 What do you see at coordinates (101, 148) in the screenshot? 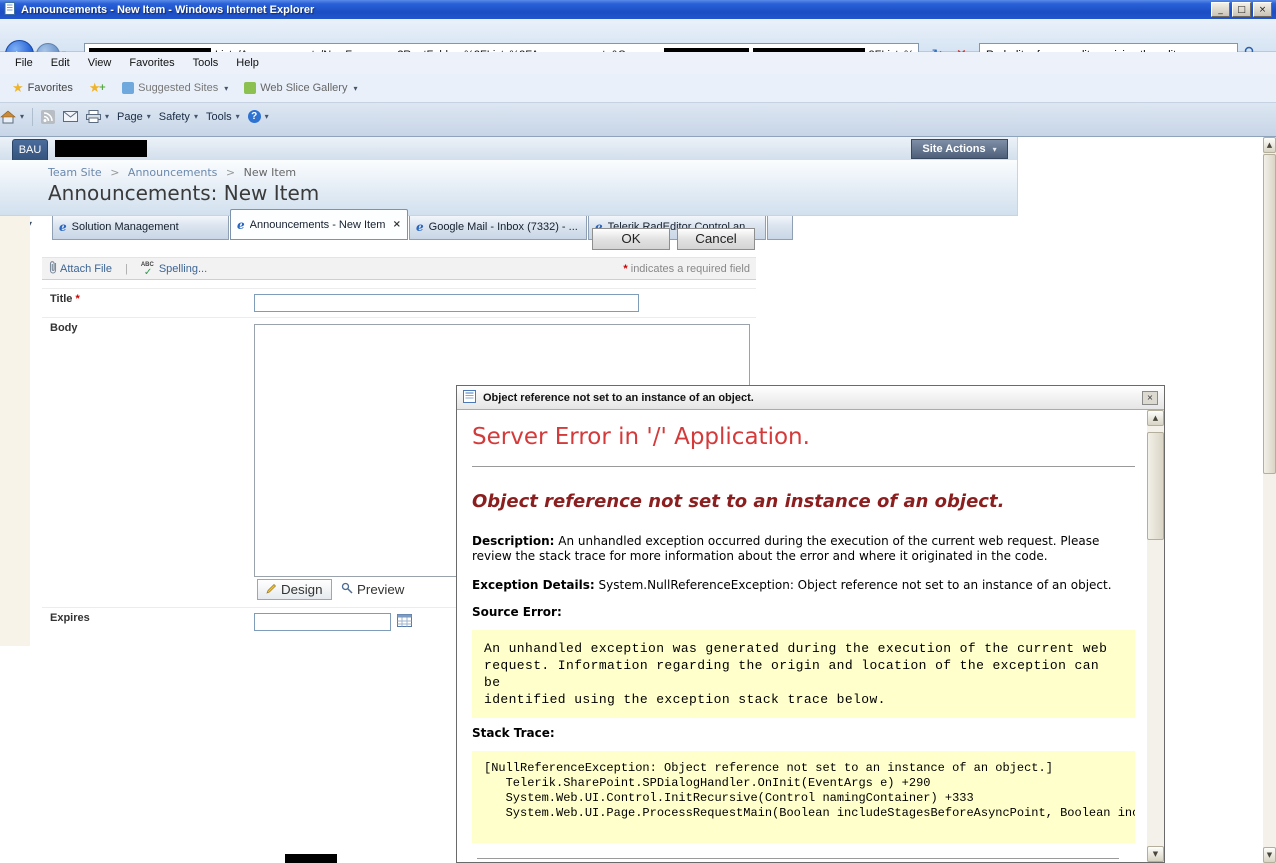
I see `redaction-bar` at bounding box center [101, 148].